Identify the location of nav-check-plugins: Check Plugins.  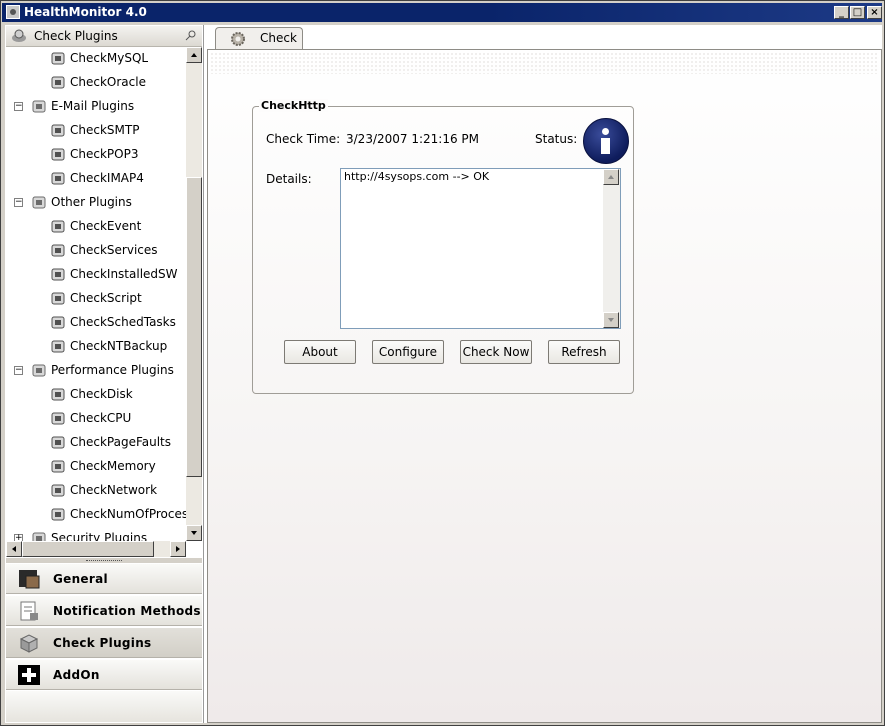
(104, 642).